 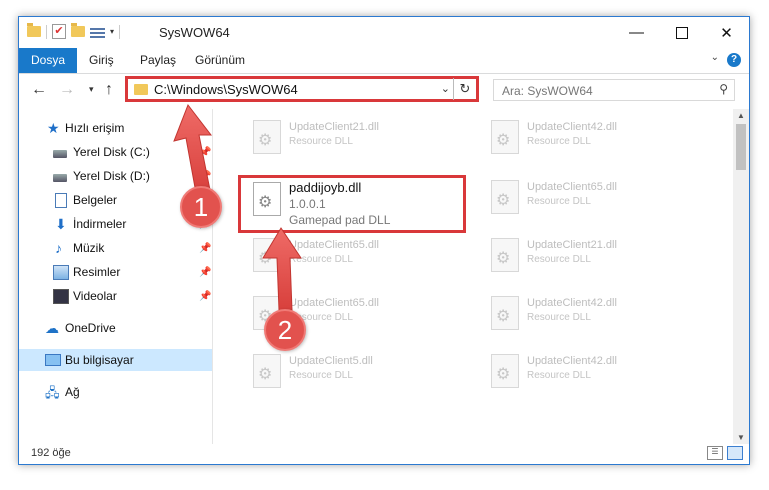 I want to click on music-icon: ♪, so click(x=58, y=247).